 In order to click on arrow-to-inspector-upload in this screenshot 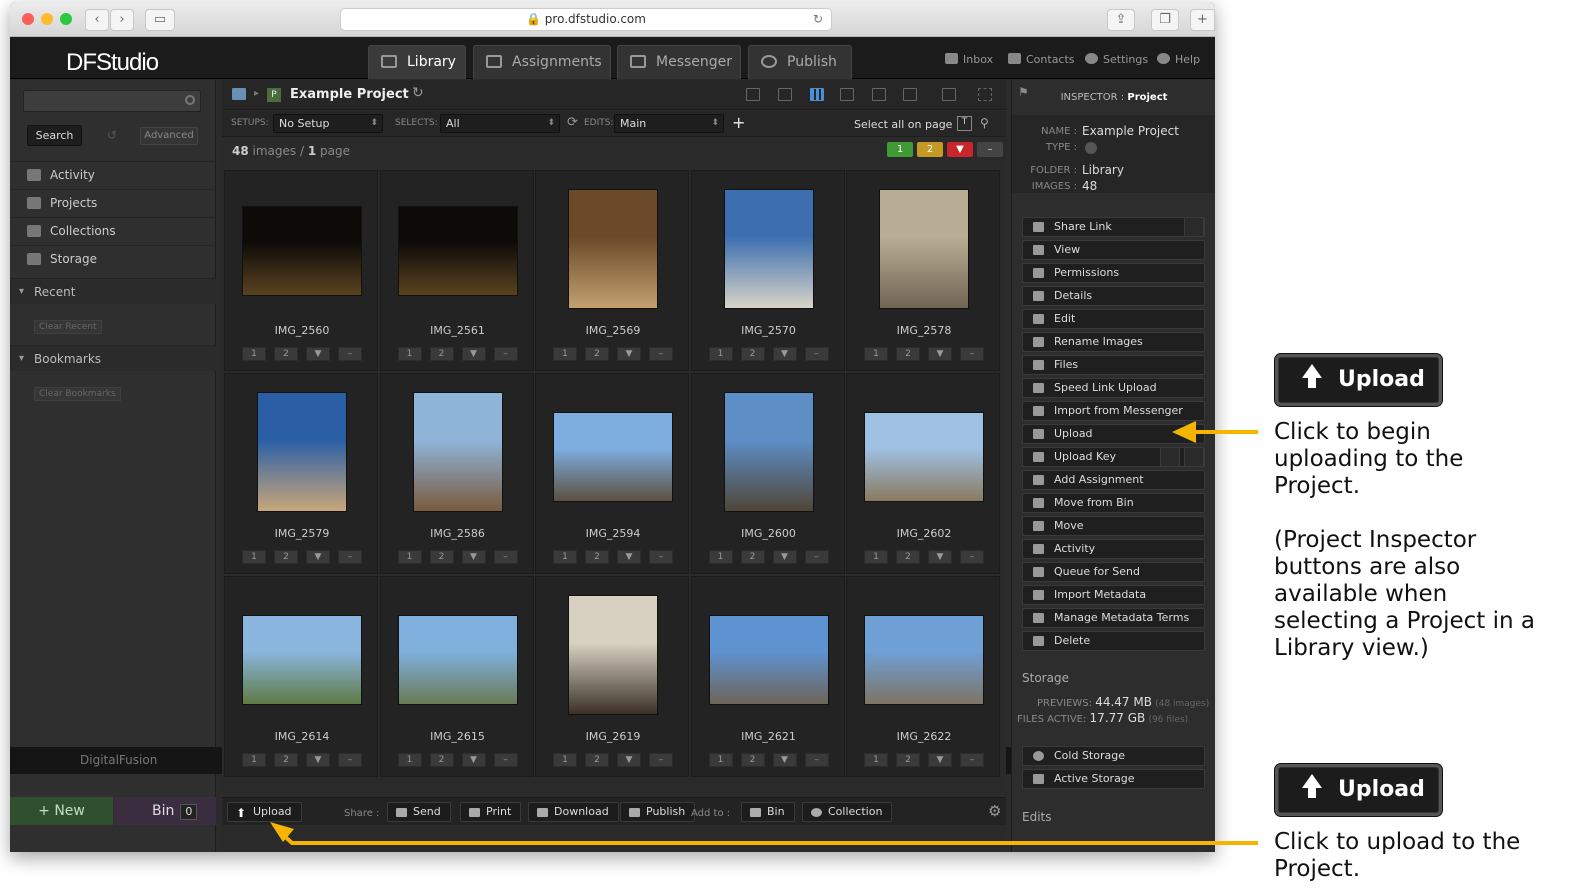, I will do `click(1215, 432)`.